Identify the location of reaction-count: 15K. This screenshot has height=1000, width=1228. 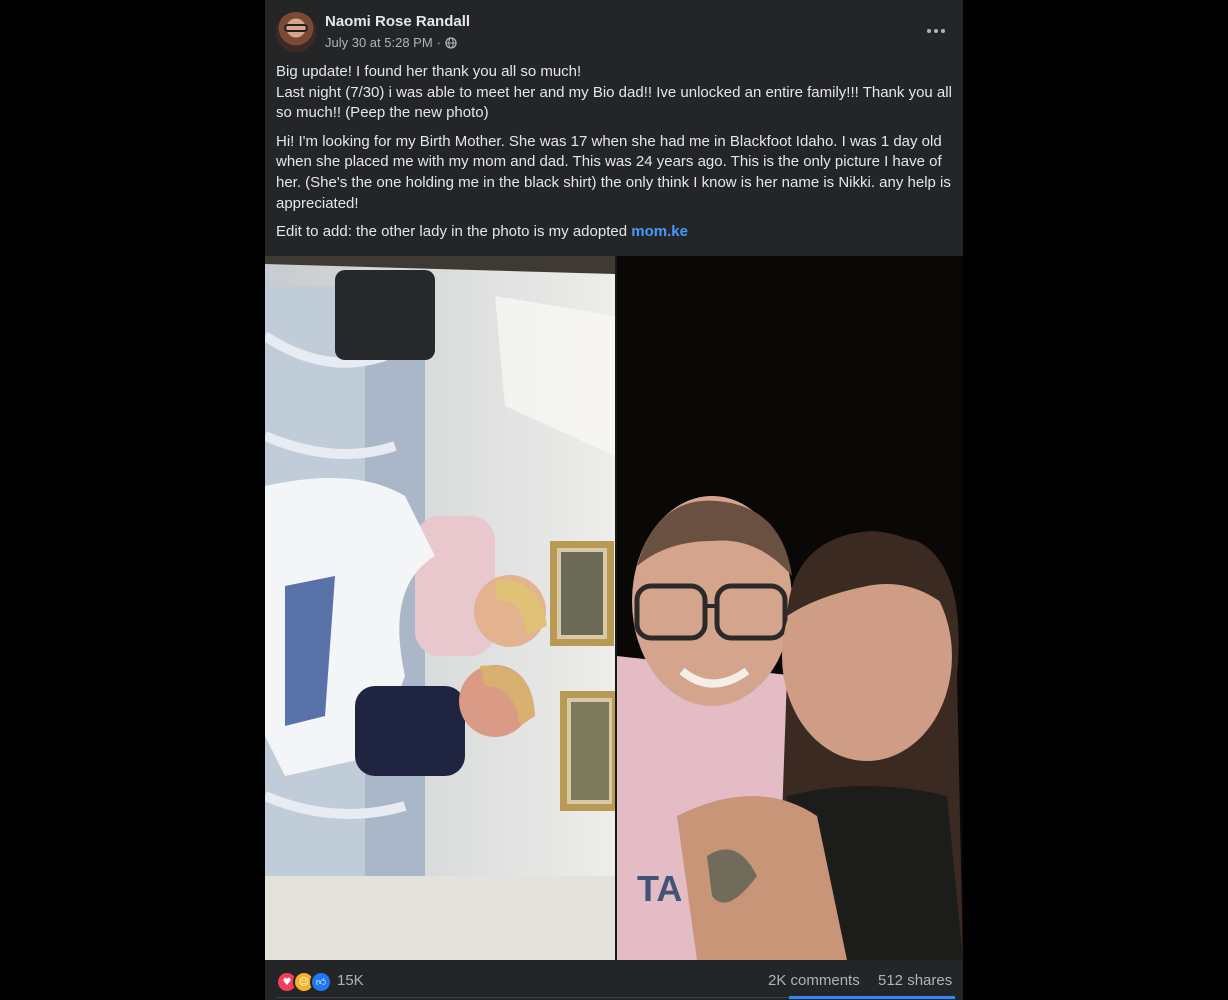
(350, 980).